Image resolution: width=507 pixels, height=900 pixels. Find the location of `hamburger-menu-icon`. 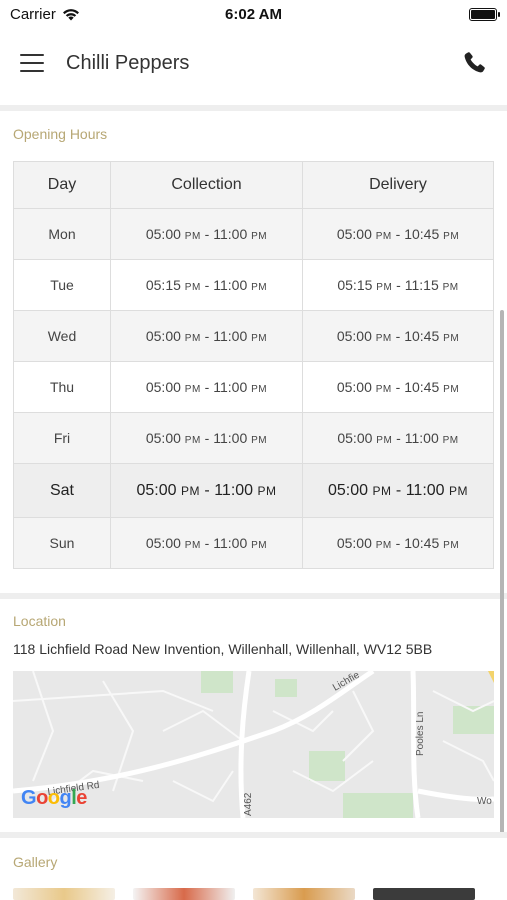

hamburger-menu-icon is located at coordinates (32, 63).